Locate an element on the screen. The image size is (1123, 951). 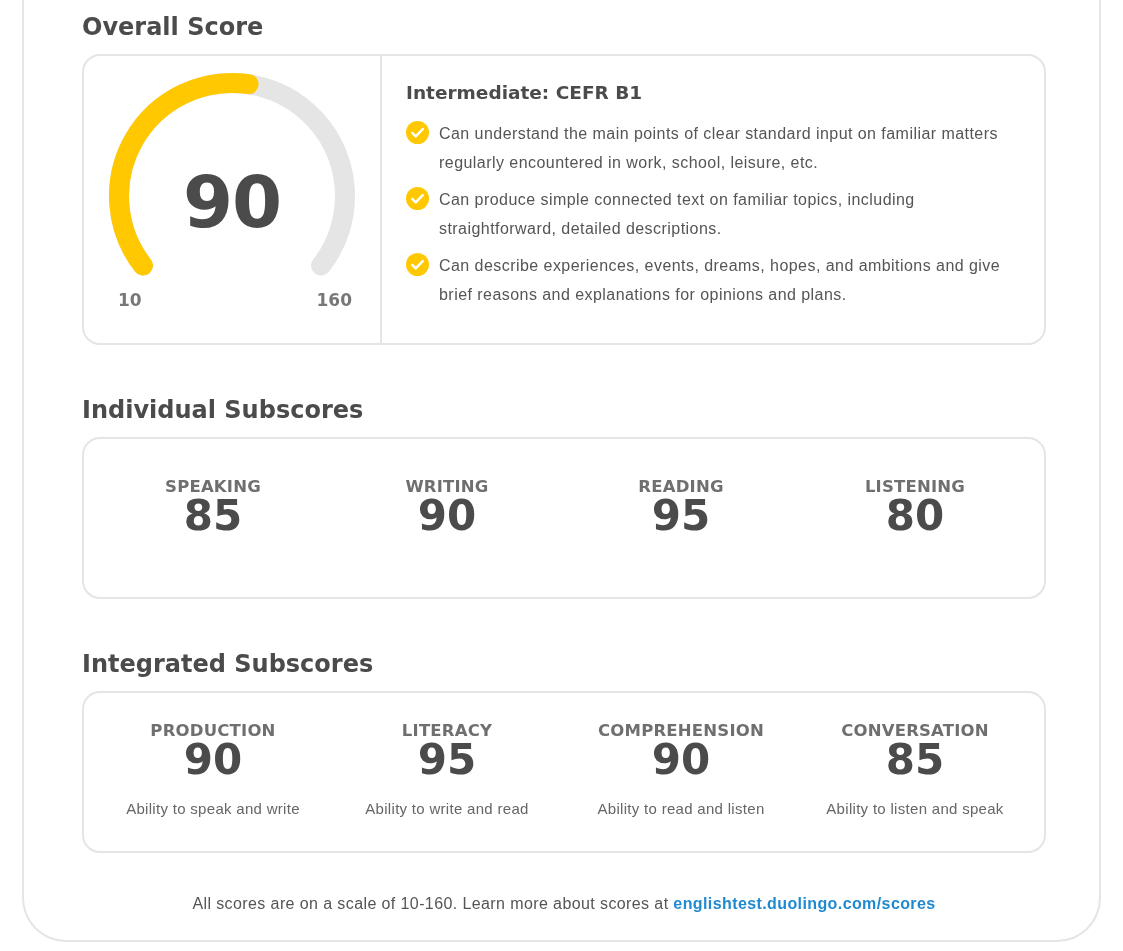
descriptor-text: Can understand the main points of clear standard input on familiar matters regularly encountered in work, school, leisure, etc. is located at coordinates (719, 148).